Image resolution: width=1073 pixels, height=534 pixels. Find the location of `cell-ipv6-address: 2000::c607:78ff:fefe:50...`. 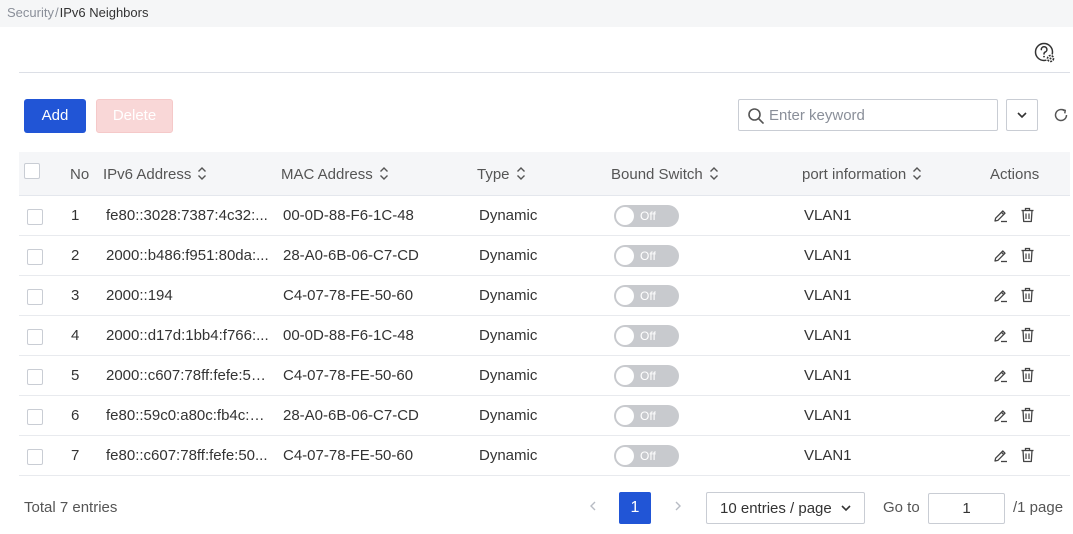

cell-ipv6-address: 2000::c607:78ff:fefe:50... is located at coordinates (187, 375).